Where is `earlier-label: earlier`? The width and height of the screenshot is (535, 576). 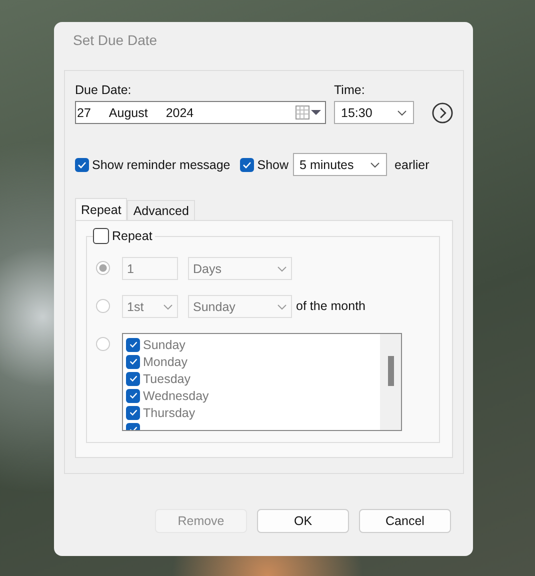
earlier-label: earlier is located at coordinates (412, 165).